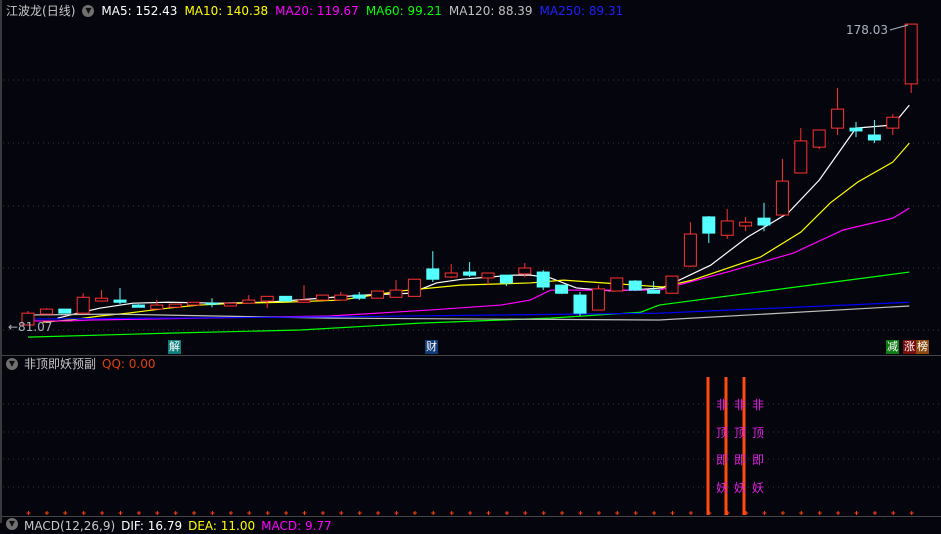  What do you see at coordinates (60, 364) in the screenshot?
I see `indicator-name: 非顶即妖预副` at bounding box center [60, 364].